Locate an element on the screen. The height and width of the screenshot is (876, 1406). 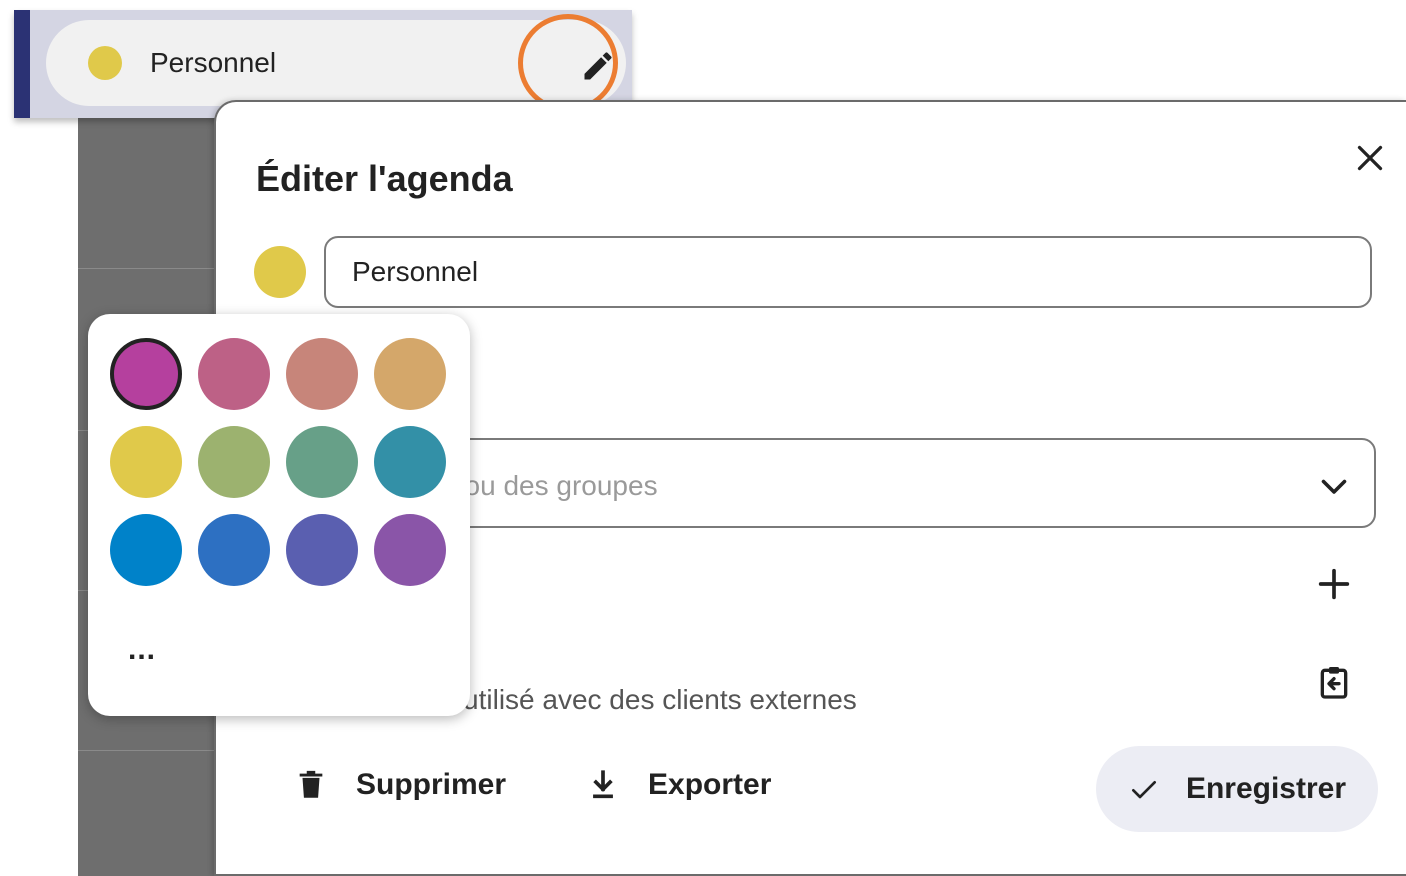
delete-button: Supprimer is located at coordinates (400, 785).